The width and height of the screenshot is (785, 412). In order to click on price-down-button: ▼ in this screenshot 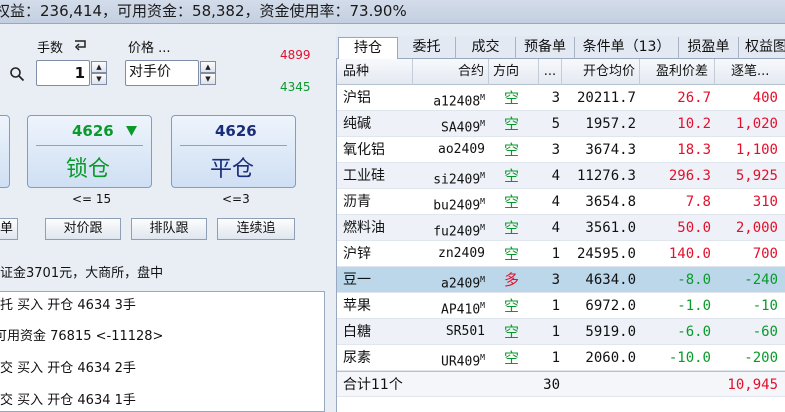, I will do `click(208, 79)`.